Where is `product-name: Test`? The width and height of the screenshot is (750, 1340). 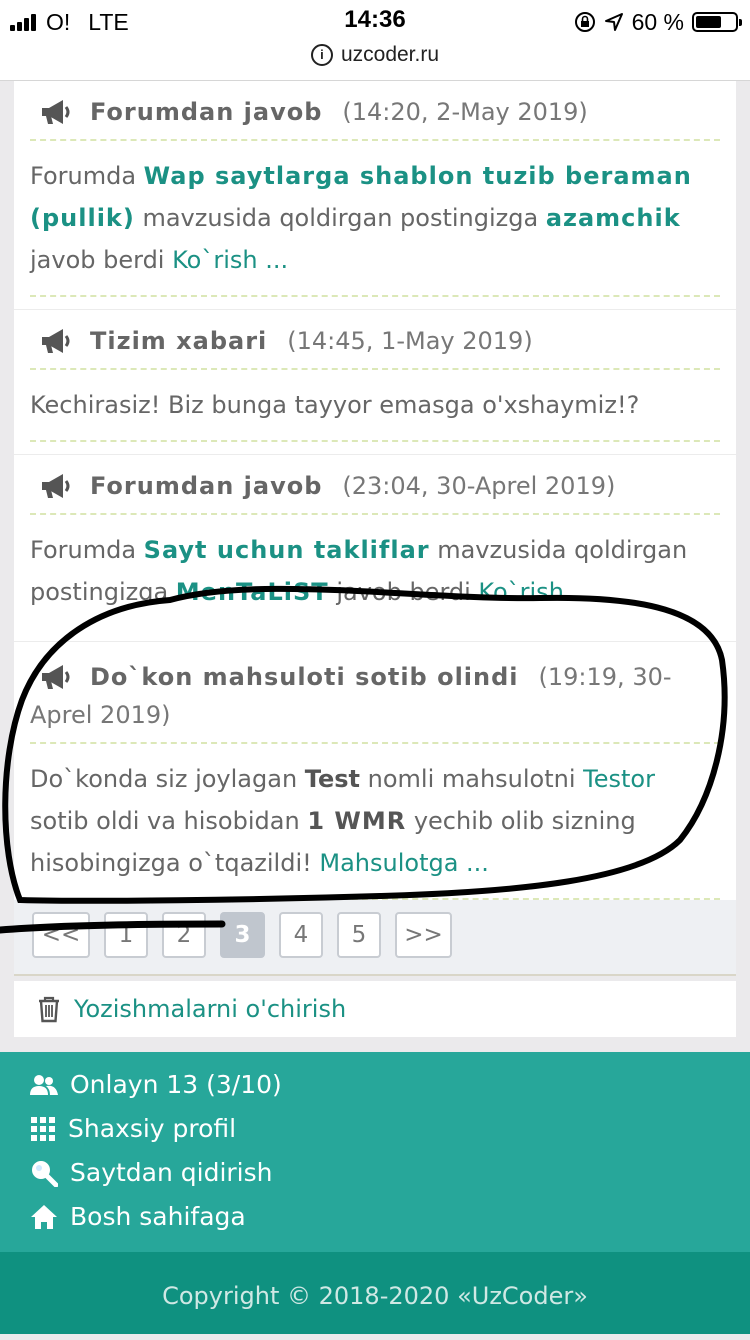 product-name: Test is located at coordinates (332, 779).